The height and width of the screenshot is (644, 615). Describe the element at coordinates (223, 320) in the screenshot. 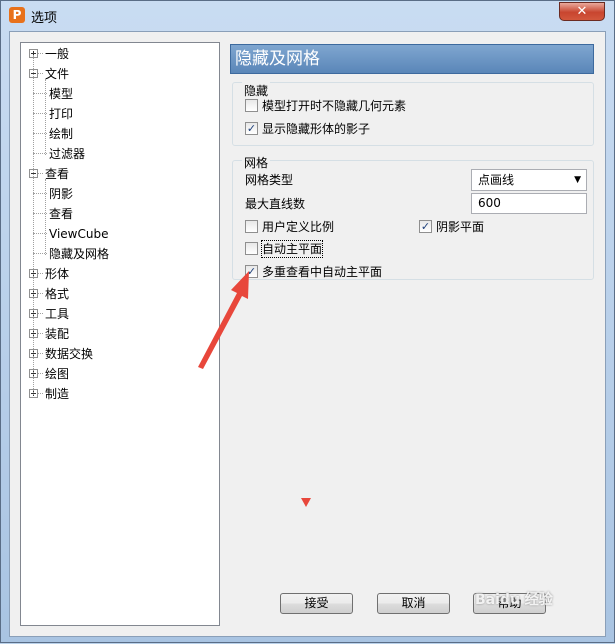

I see `red-arrow-shape` at that location.